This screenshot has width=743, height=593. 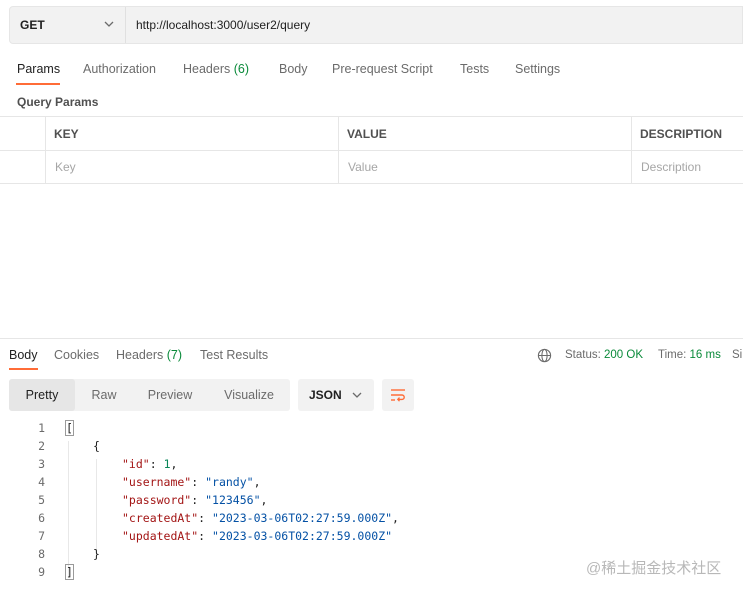 What do you see at coordinates (41, 446) in the screenshot?
I see `line-number: 2` at bounding box center [41, 446].